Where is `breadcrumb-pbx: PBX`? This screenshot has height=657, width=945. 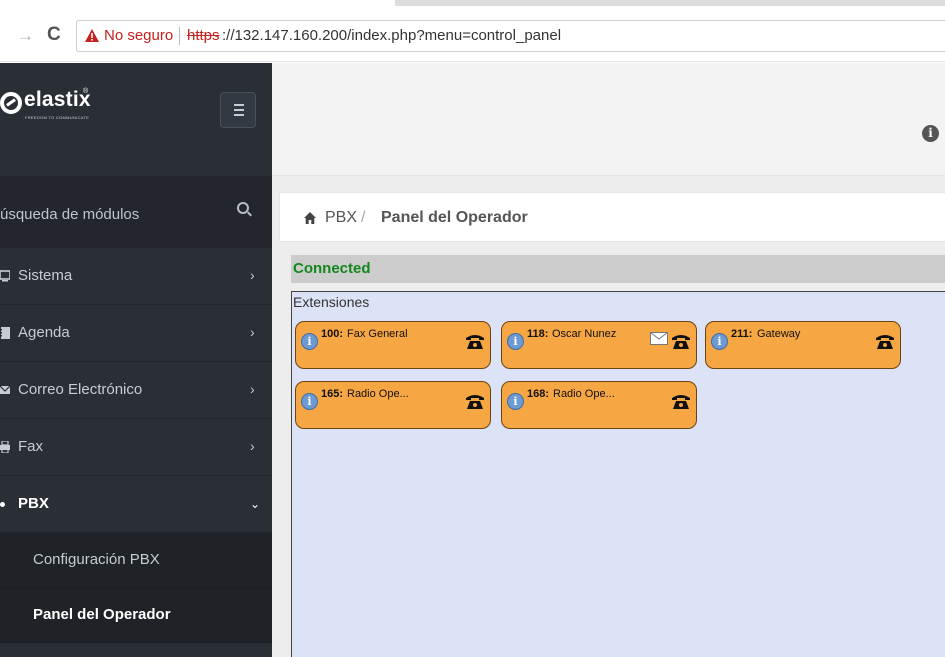 breadcrumb-pbx: PBX is located at coordinates (341, 217).